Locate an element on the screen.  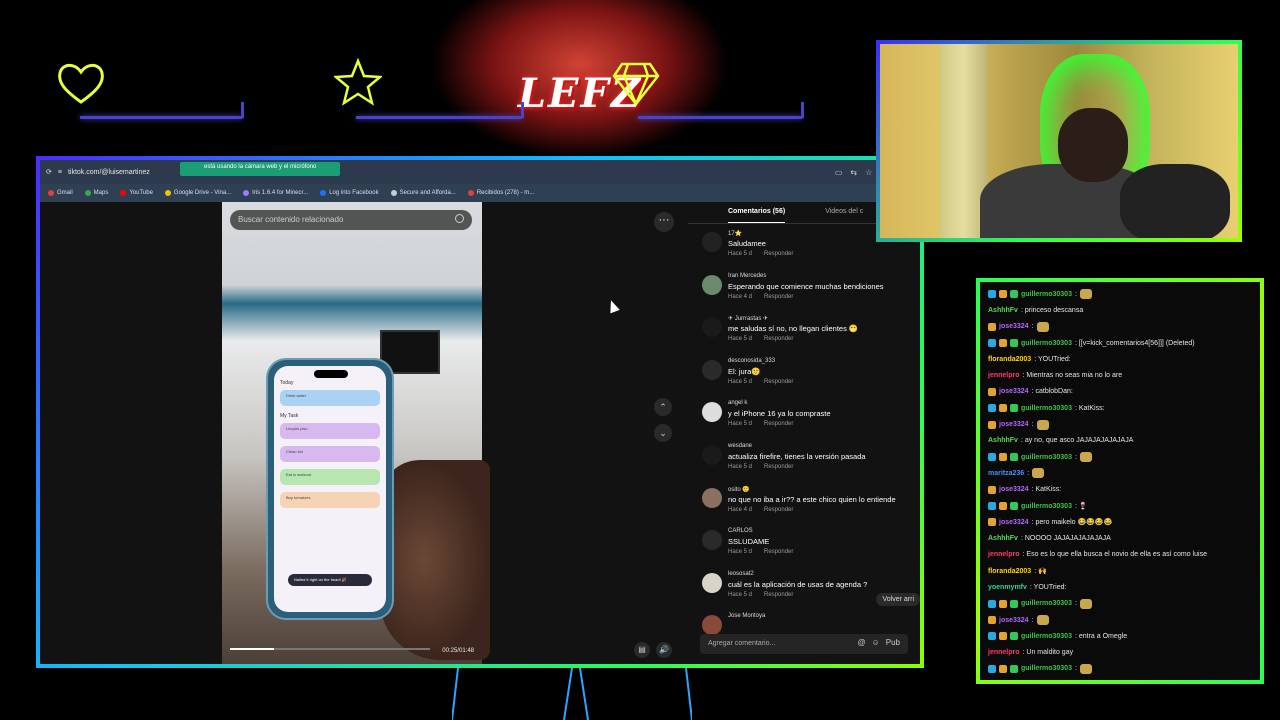
bookmark-item: Gmail is located at coordinates (60, 193).